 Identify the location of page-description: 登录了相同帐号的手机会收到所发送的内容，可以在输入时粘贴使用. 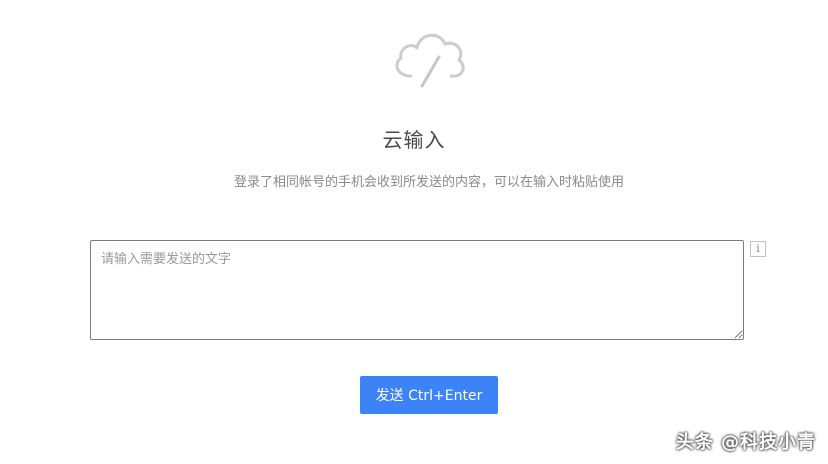
(428, 182).